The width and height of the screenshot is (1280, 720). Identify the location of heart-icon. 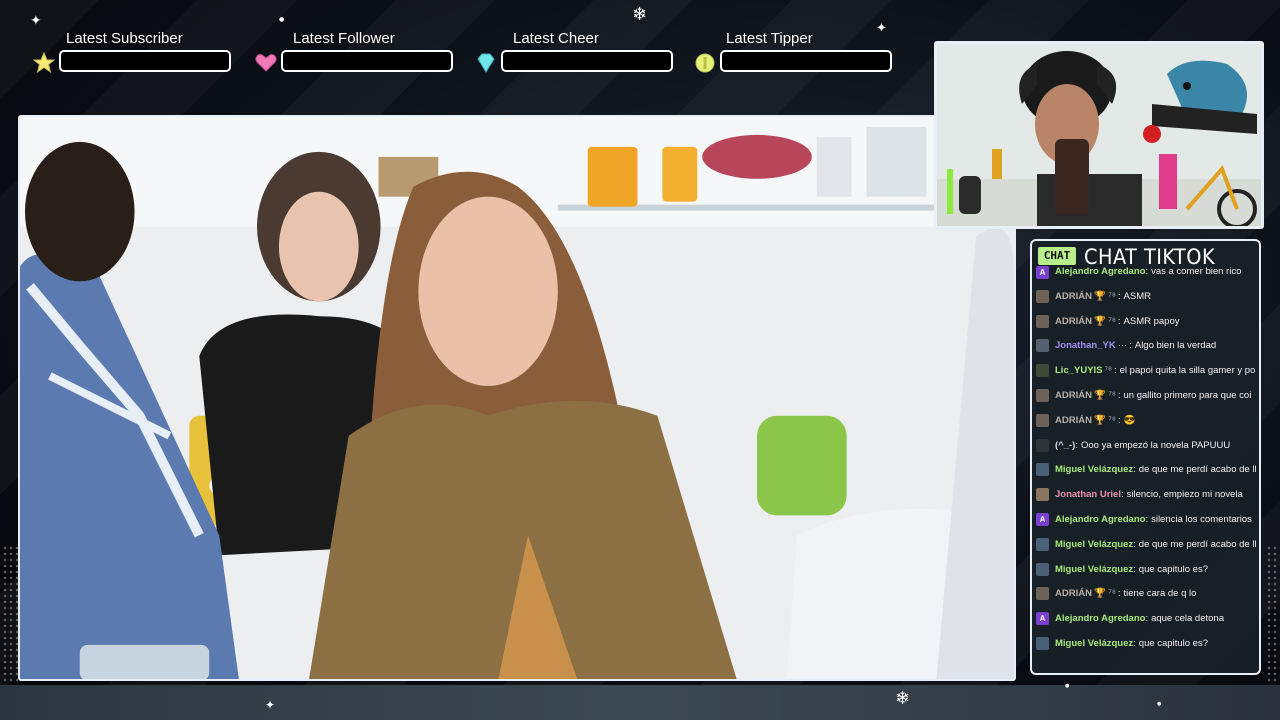
(266, 63).